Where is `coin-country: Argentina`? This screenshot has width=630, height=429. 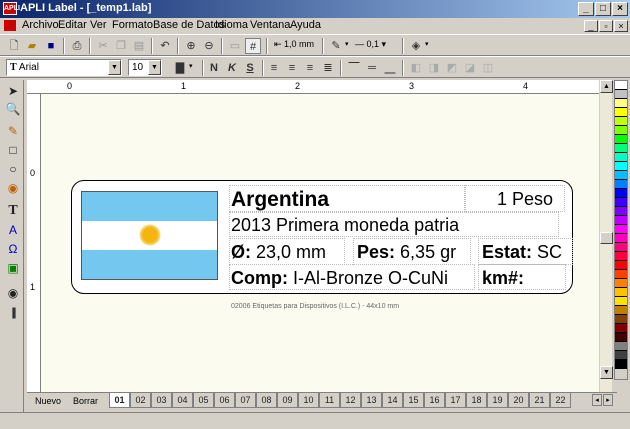 coin-country: Argentina is located at coordinates (280, 199).